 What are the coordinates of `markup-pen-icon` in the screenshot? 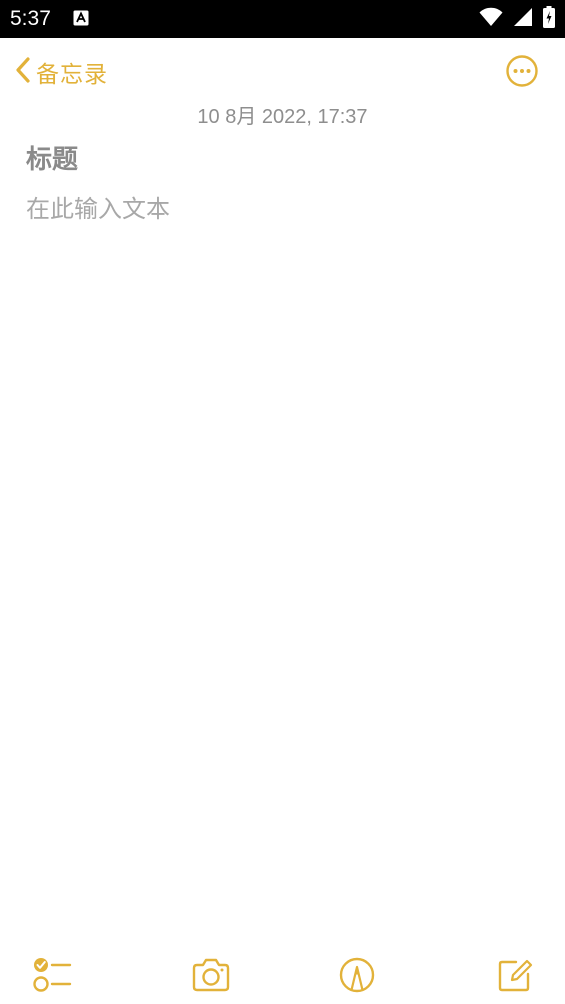 It's located at (357, 975).